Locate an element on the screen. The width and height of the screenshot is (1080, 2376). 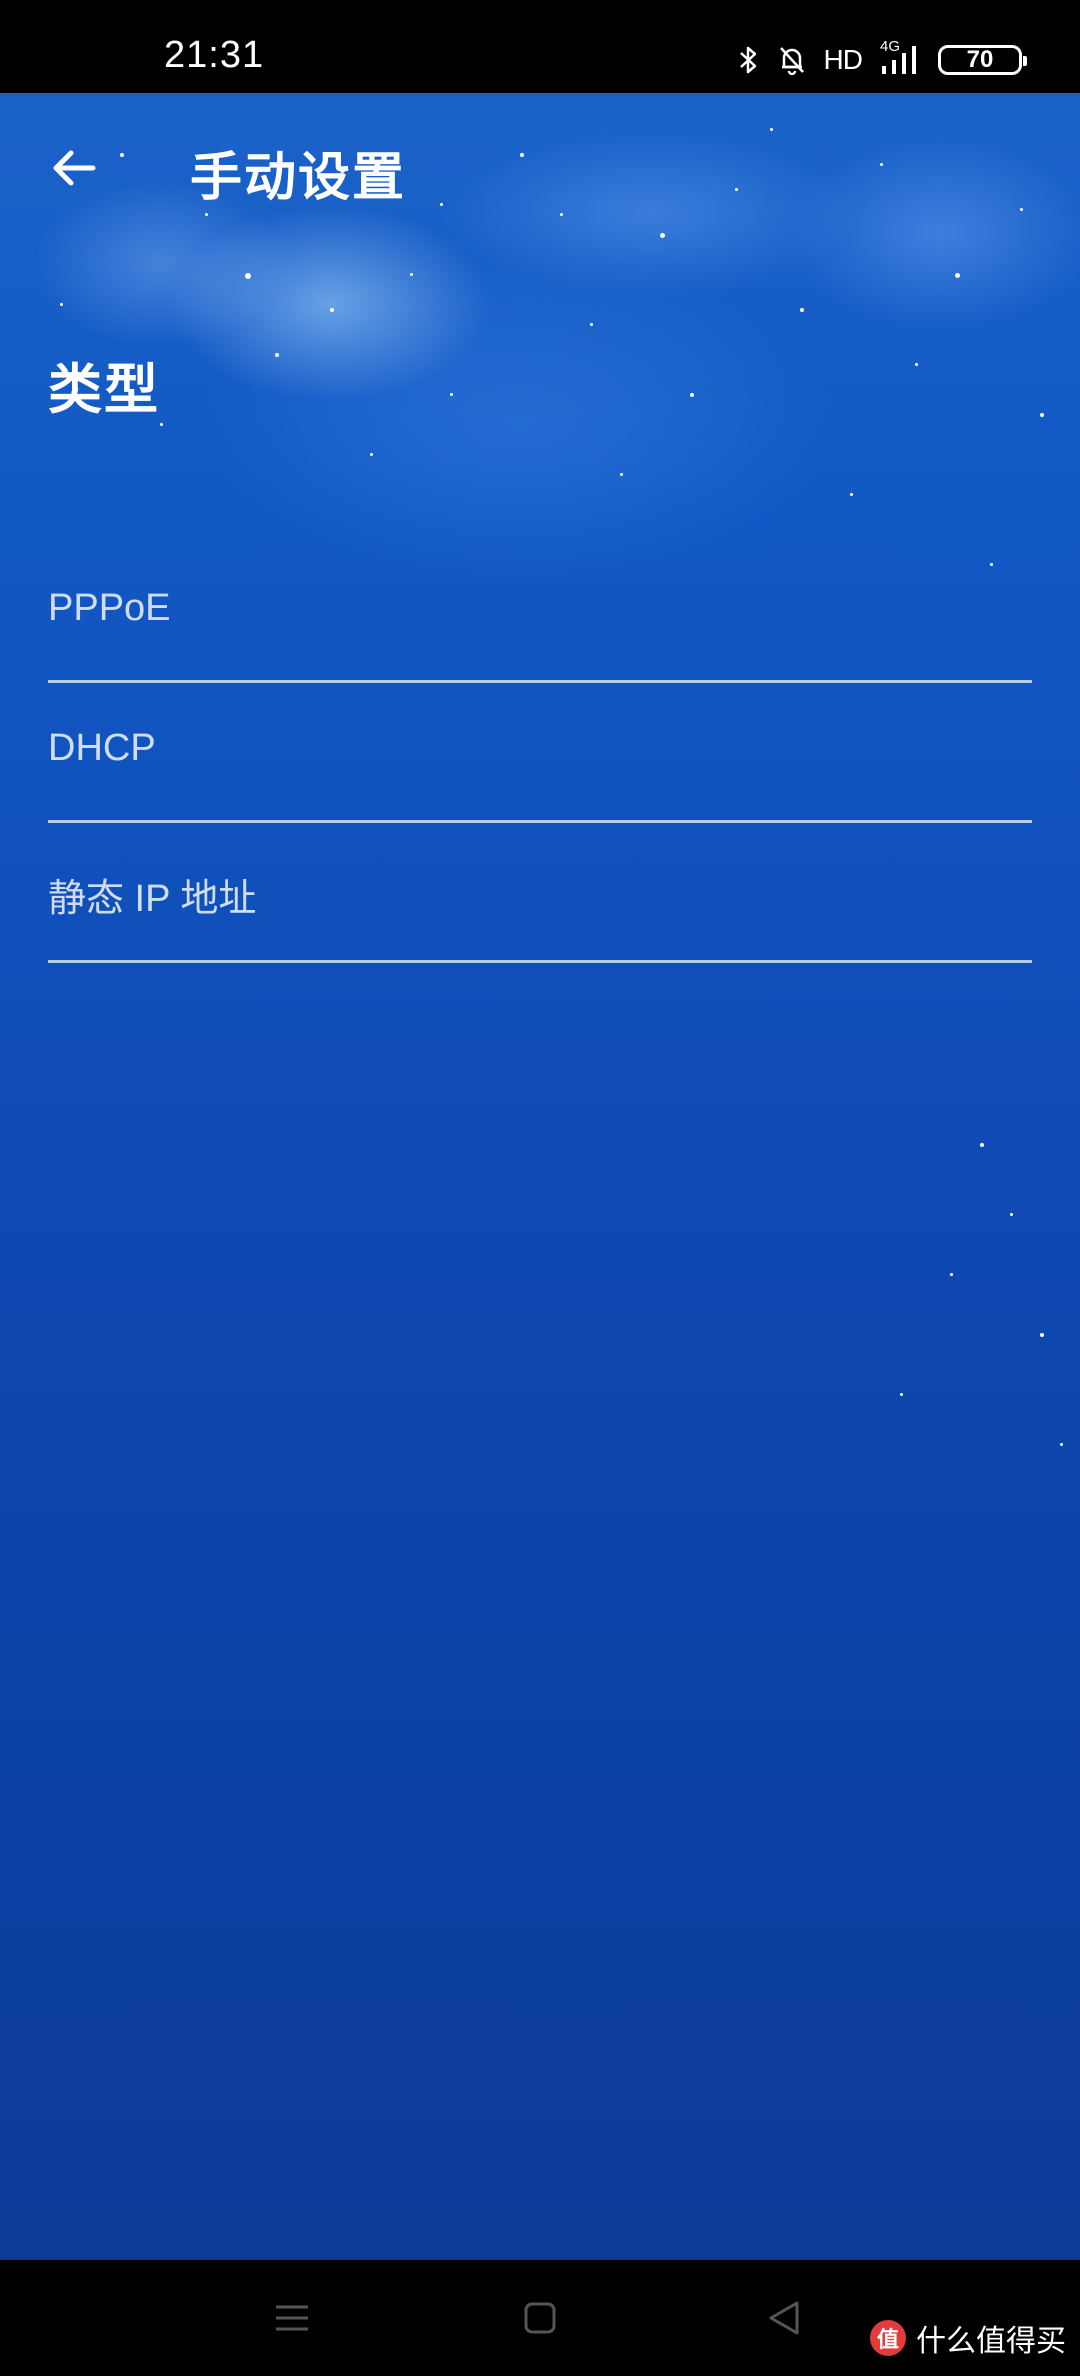
section-title: 类型 is located at coordinates (104, 390).